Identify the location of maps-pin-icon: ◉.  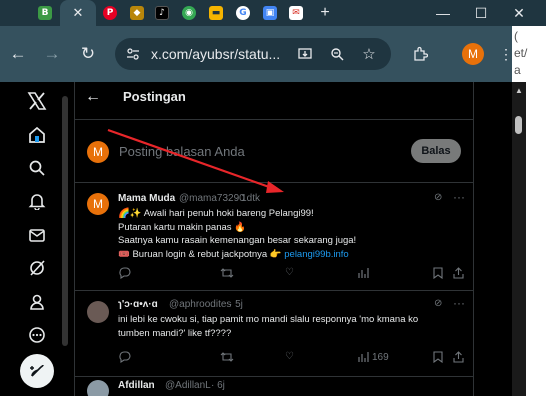
(189, 13).